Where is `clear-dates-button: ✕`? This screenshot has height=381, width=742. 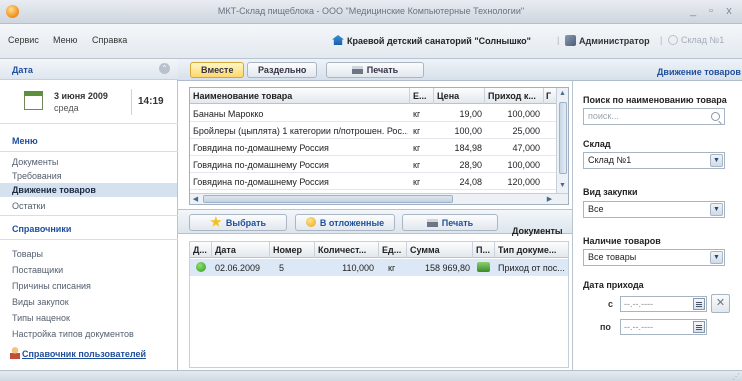 clear-dates-button: ✕ is located at coordinates (720, 303).